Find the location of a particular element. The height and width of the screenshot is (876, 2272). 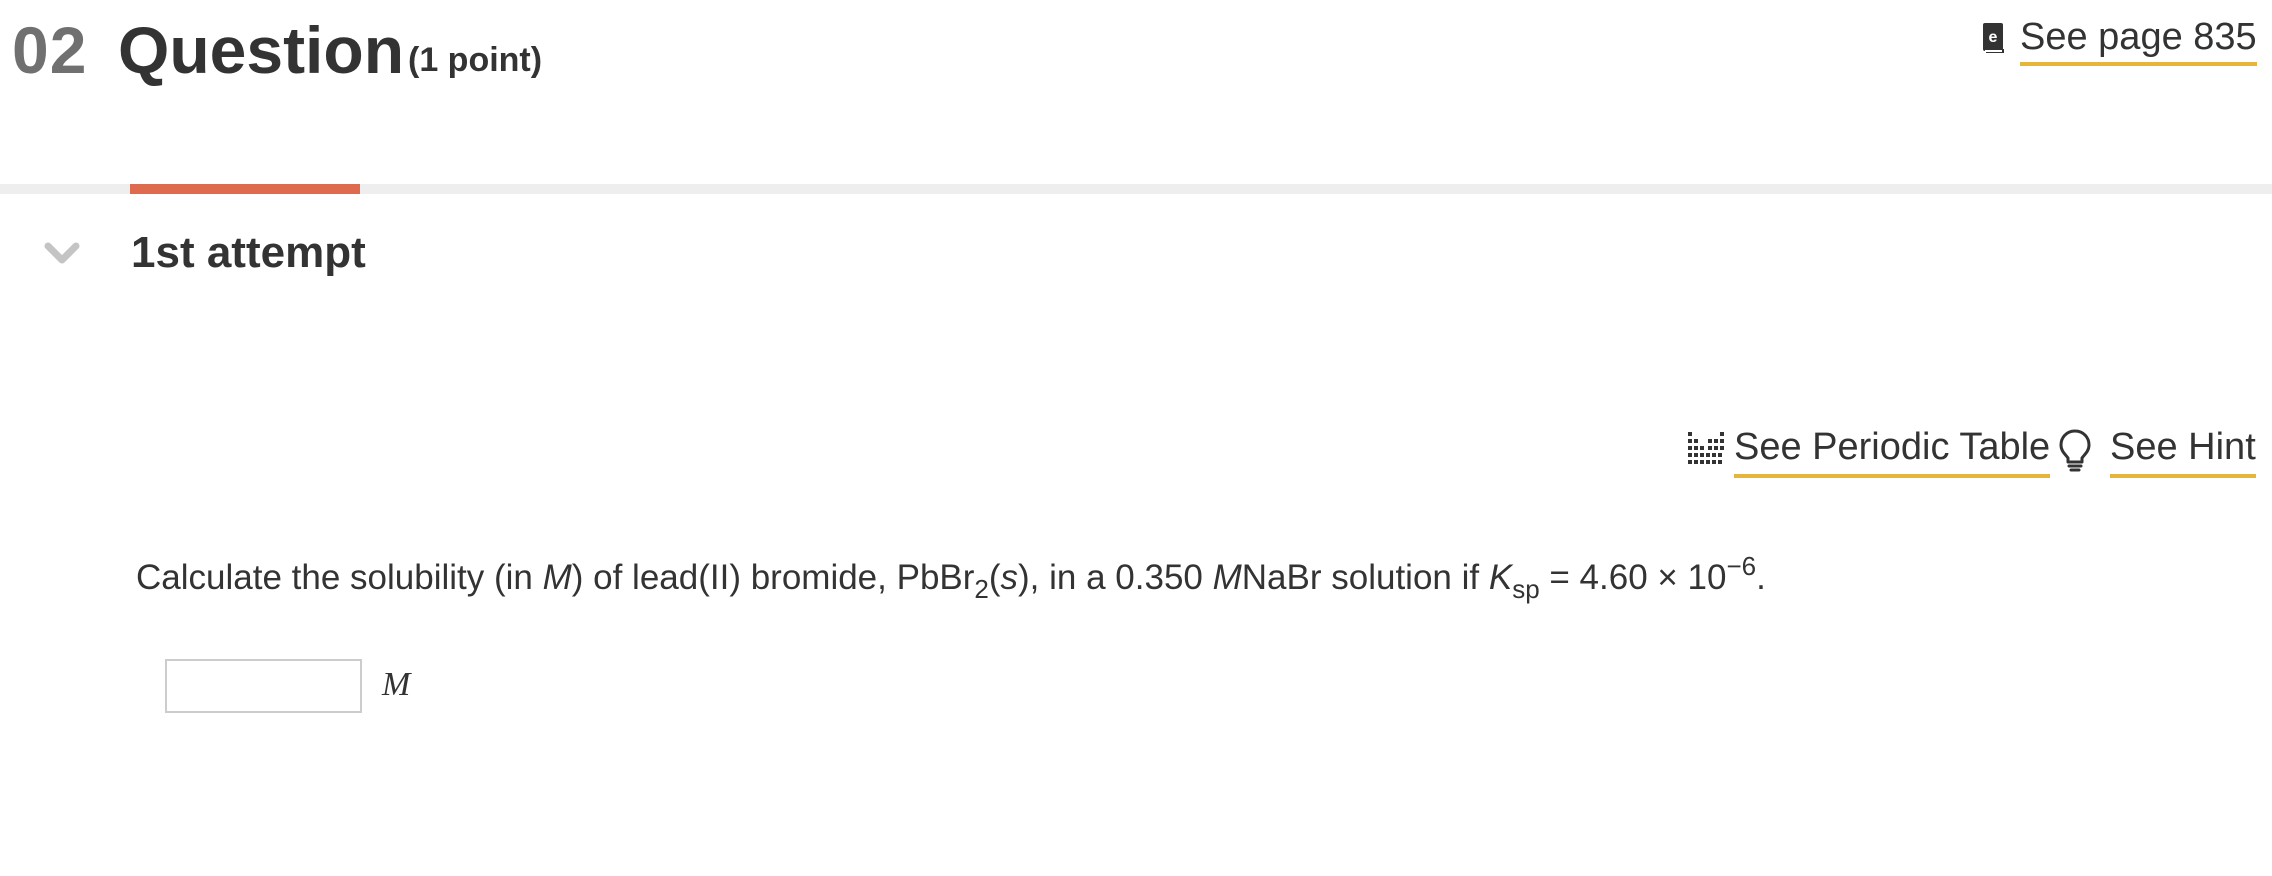

attempt-tab-active-indicator is located at coordinates (245, 189).